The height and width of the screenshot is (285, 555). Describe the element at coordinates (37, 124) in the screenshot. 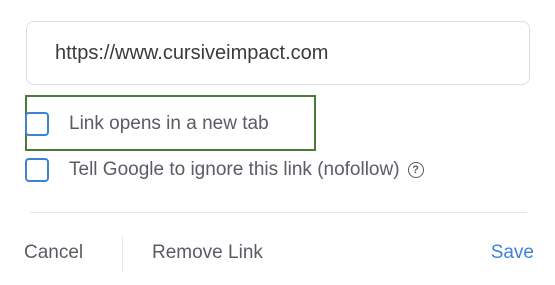

I see `new-tab-checkbox` at that location.